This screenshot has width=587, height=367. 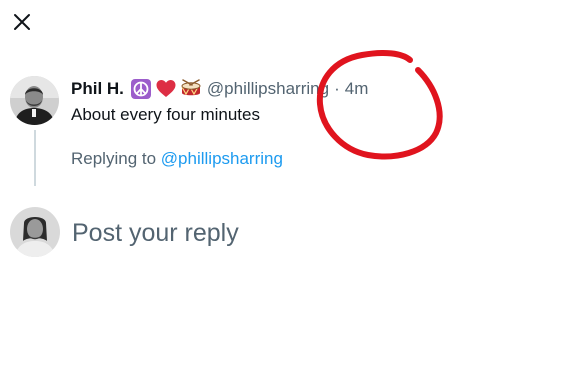 I want to click on tweet-header: Phil H. @phillipsharring · 4m, so click(x=219, y=89).